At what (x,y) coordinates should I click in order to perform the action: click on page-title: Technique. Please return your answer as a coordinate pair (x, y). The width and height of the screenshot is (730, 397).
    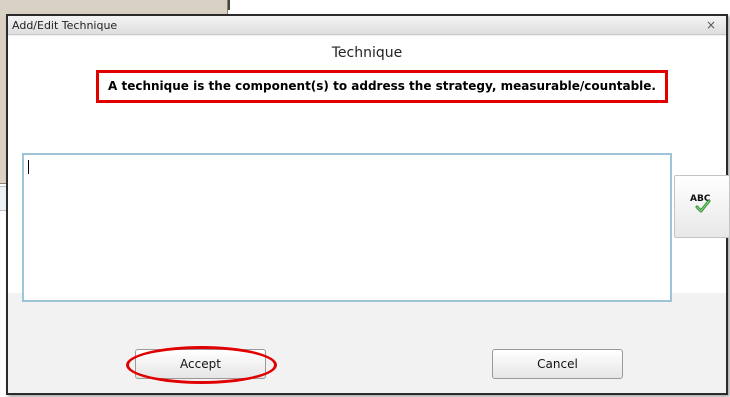
    Looking at the image, I should click on (367, 53).